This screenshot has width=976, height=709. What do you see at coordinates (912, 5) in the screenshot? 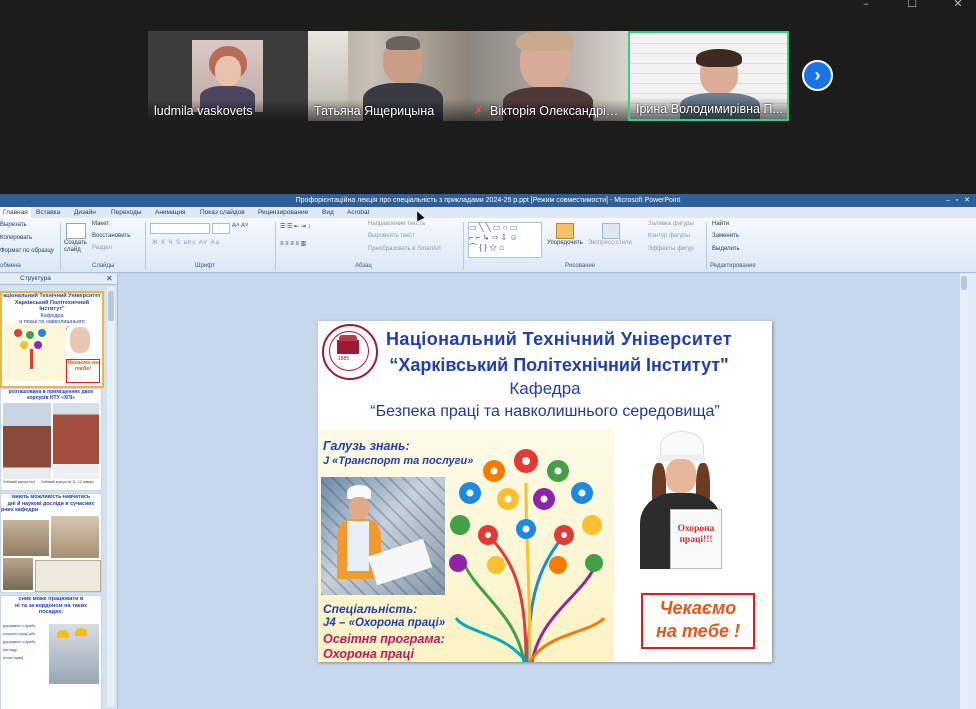
I see `maximize-button: ☐` at bounding box center [912, 5].